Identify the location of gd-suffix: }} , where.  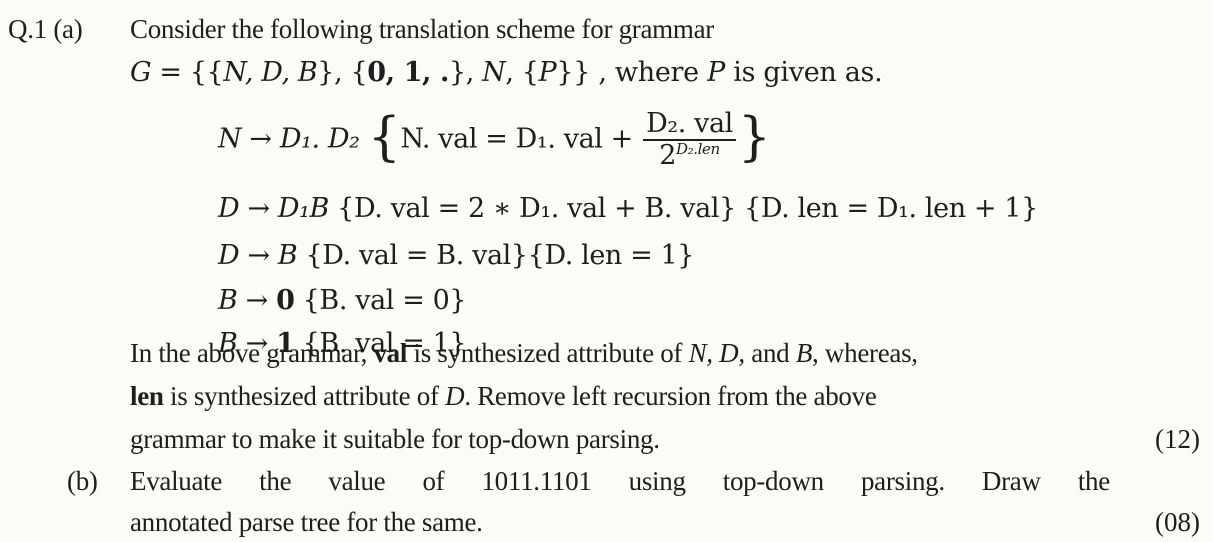
(632, 72).